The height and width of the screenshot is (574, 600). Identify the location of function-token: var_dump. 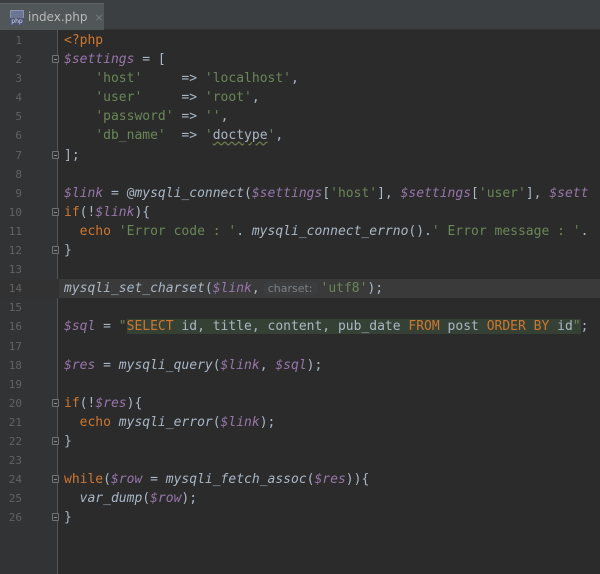
(111, 499).